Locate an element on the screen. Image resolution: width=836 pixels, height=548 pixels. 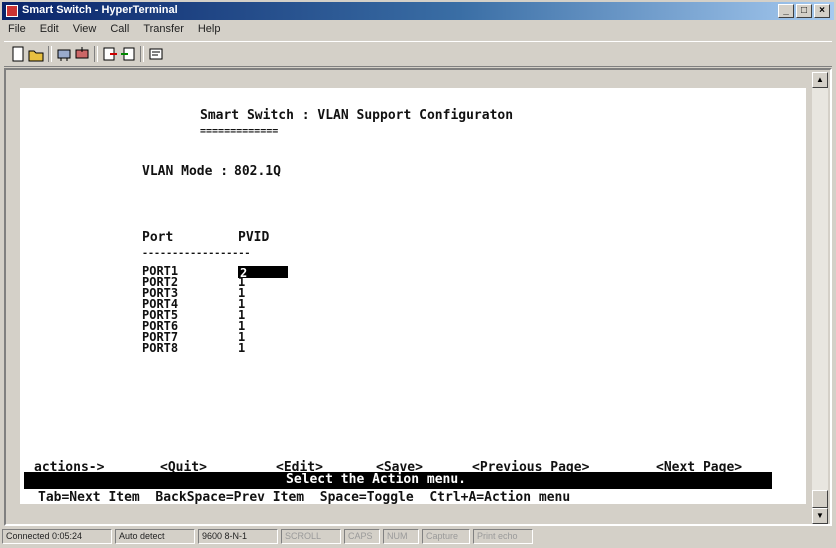
message-bar: Select the Action menu. is located at coordinates (398, 480).